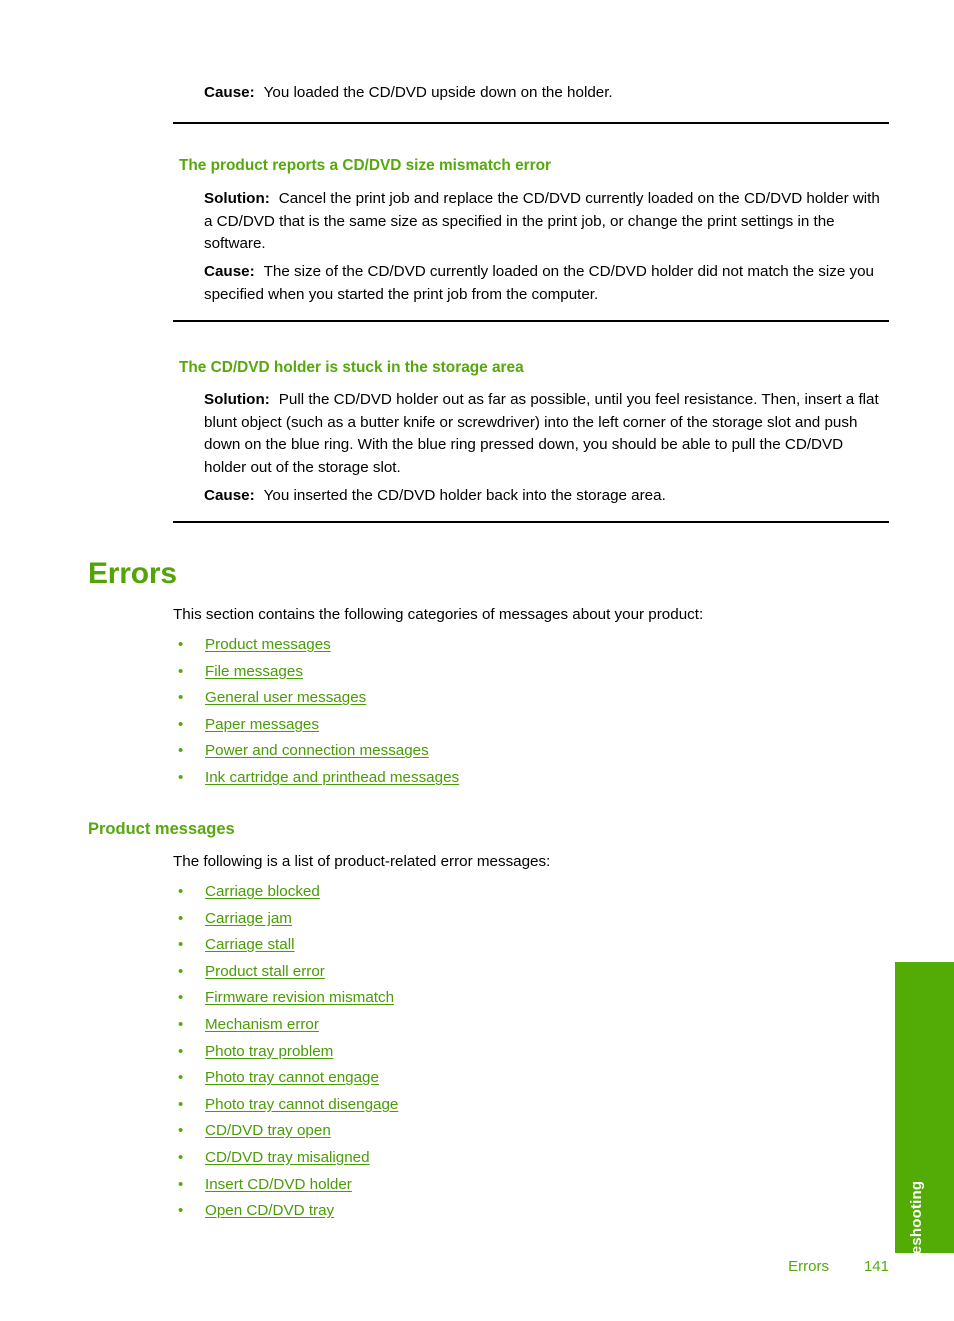  What do you see at coordinates (876, 1266) in the screenshot?
I see `footer-page-number: 141` at bounding box center [876, 1266].